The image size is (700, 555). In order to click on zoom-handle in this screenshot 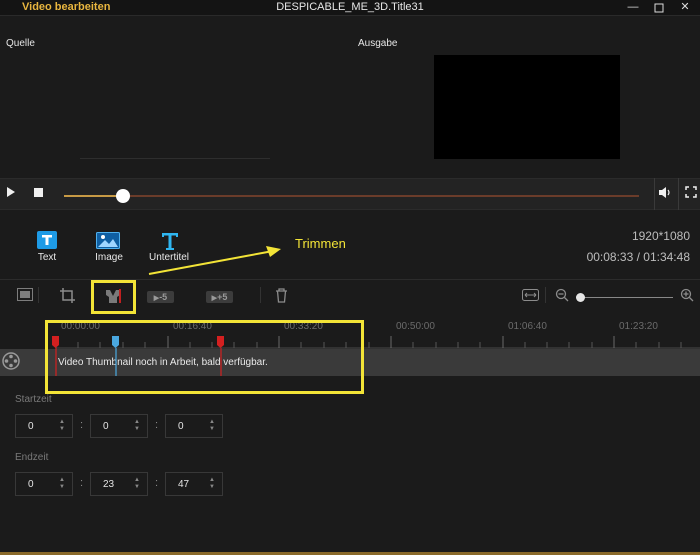, I will do `click(580, 297)`.